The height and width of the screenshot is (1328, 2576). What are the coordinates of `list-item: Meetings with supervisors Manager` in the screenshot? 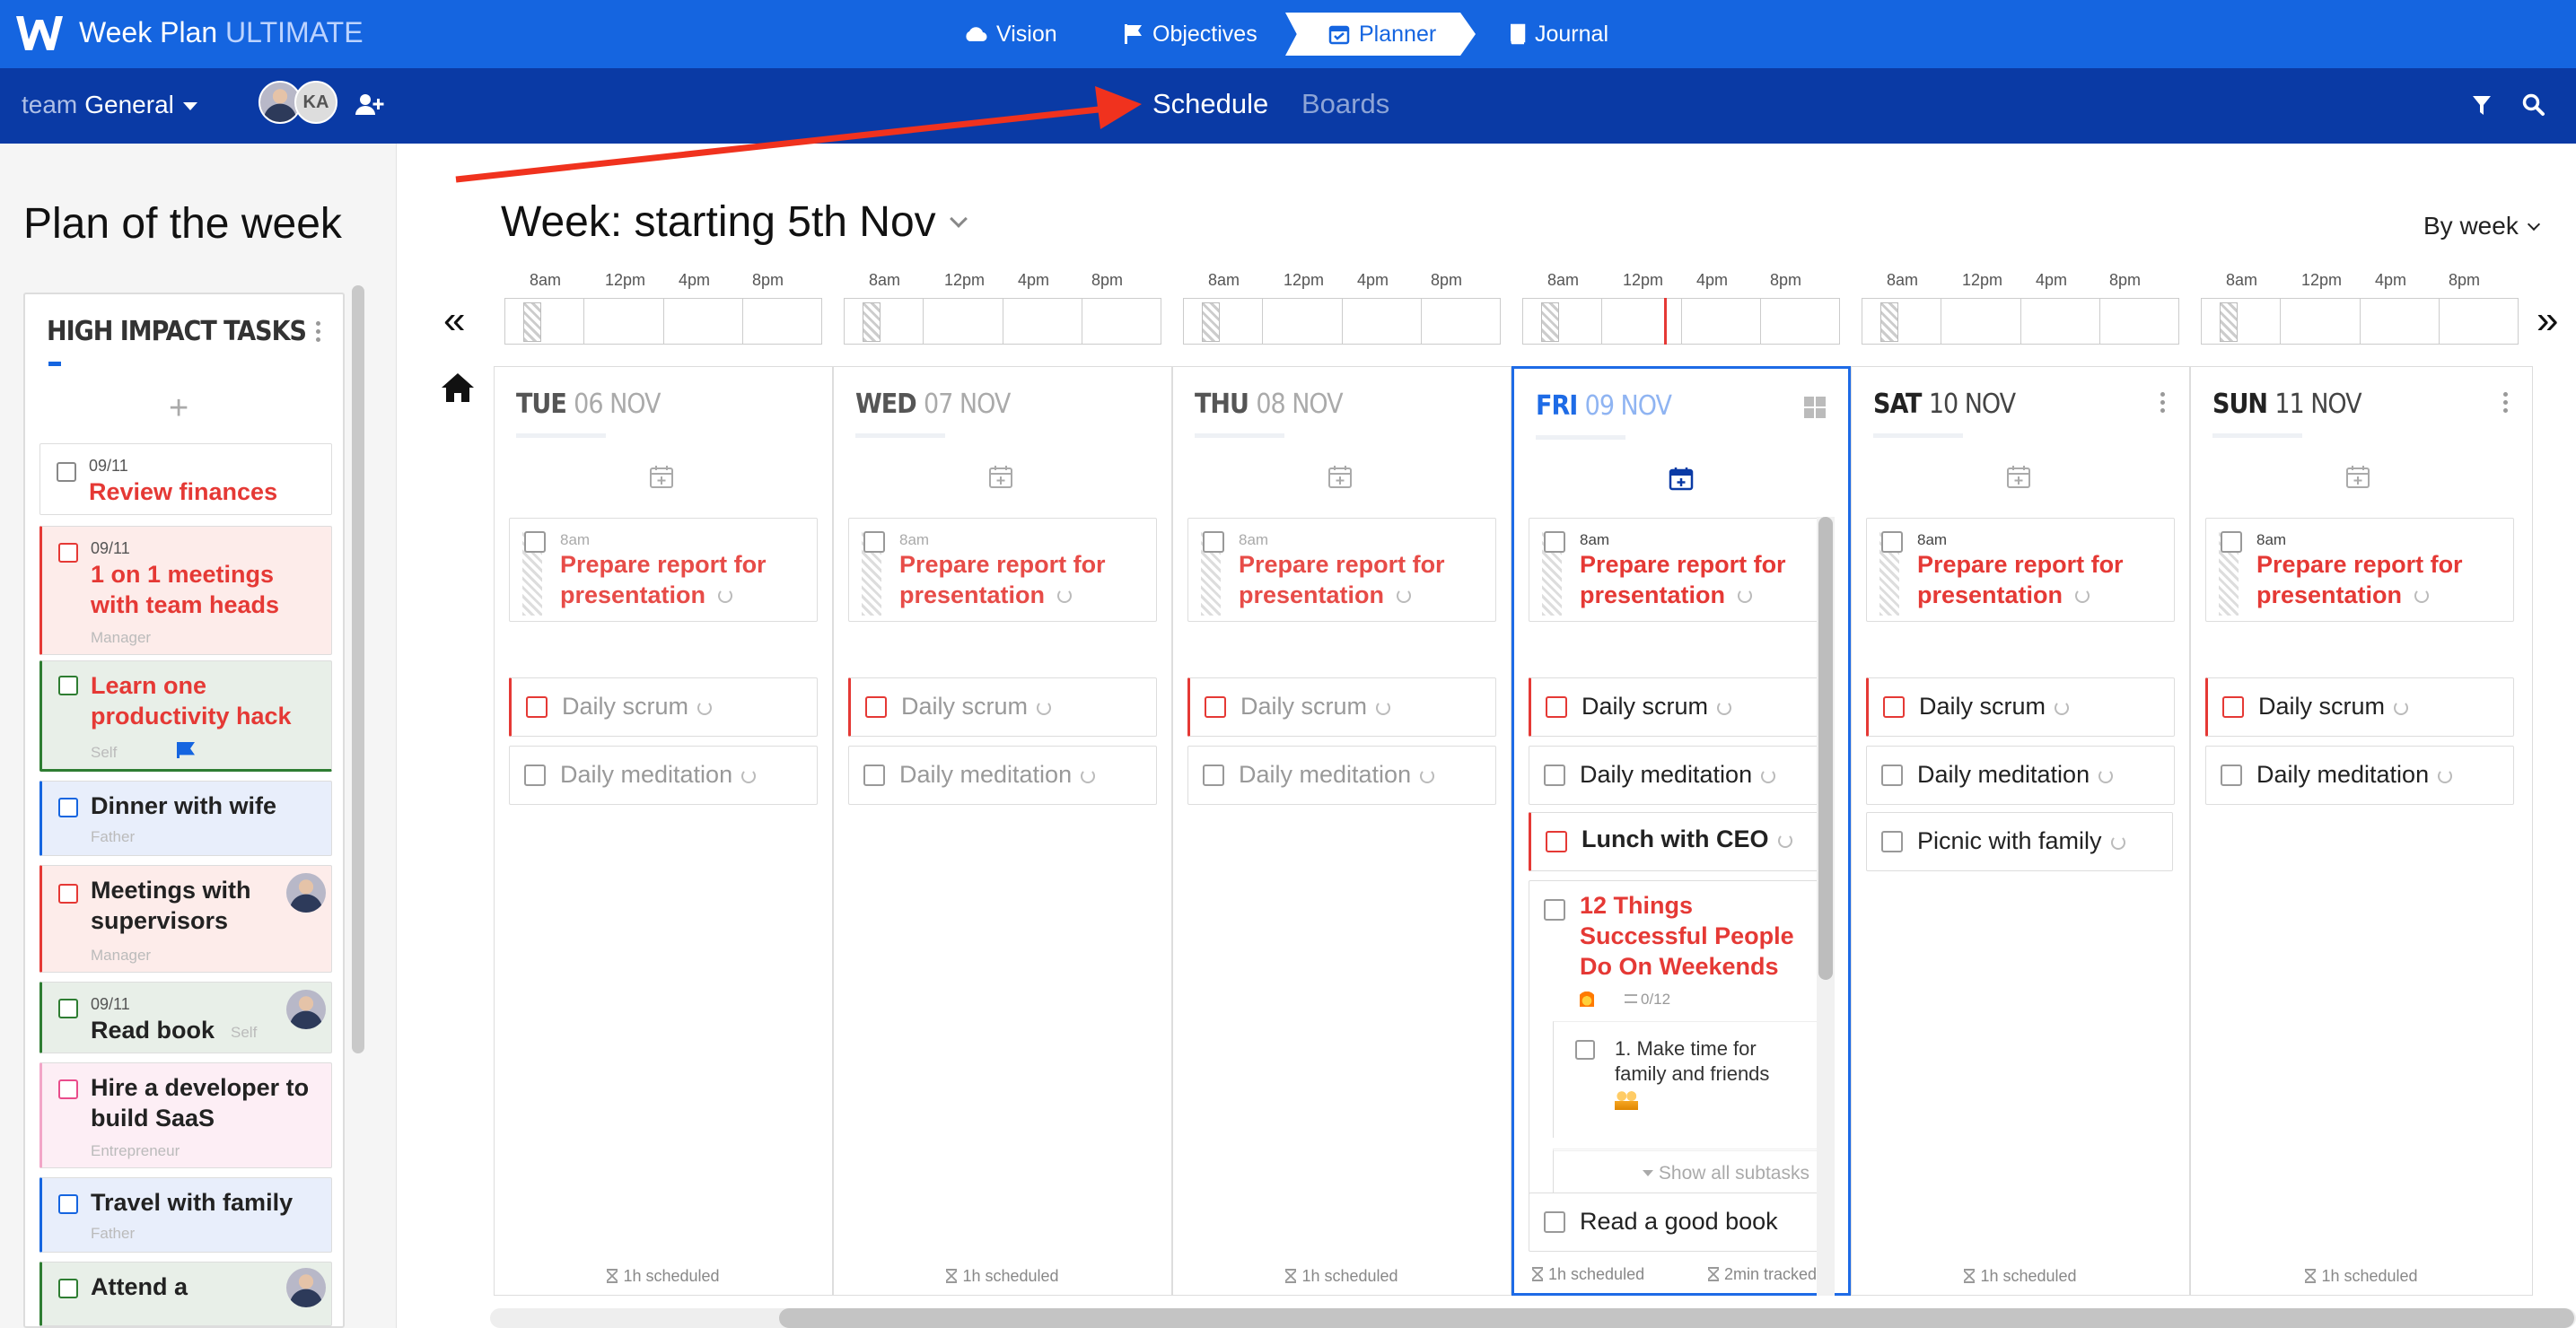 It's located at (185, 919).